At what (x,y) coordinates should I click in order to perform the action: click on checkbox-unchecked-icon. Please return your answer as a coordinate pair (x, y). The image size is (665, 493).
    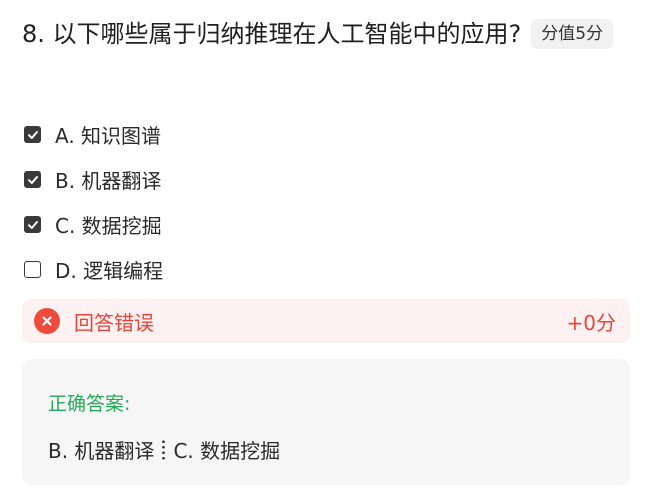
    Looking at the image, I should click on (32, 269).